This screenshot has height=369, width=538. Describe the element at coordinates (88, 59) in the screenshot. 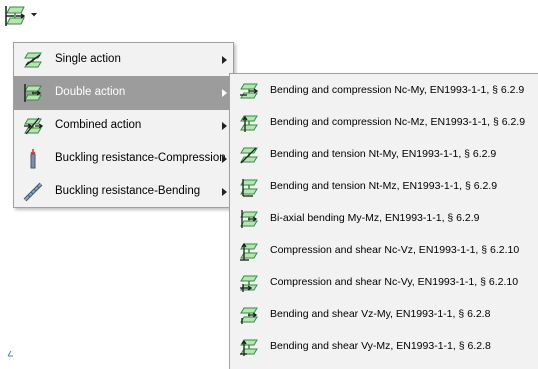

I see `menu-item-label: Single action` at that location.